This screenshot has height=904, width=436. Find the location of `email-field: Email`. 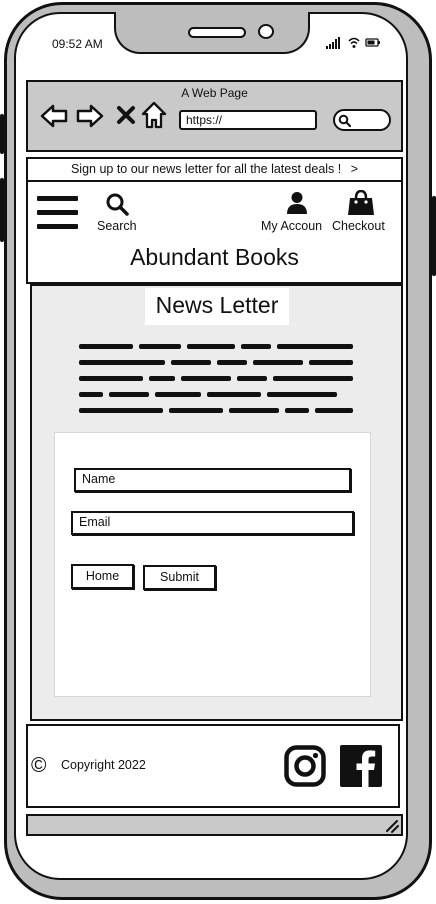

email-field: Email is located at coordinates (212, 523).